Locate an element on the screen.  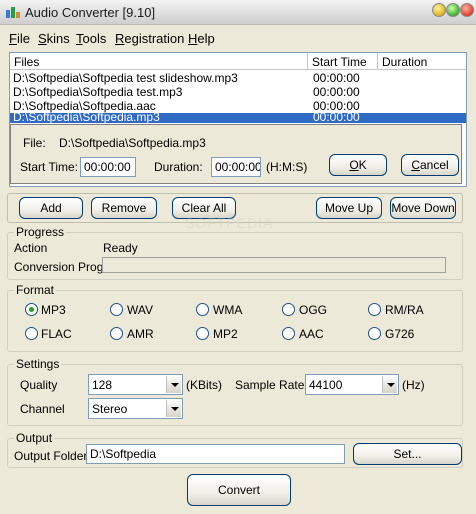
sample-rate-label: Sample Rate is located at coordinates (270, 385).